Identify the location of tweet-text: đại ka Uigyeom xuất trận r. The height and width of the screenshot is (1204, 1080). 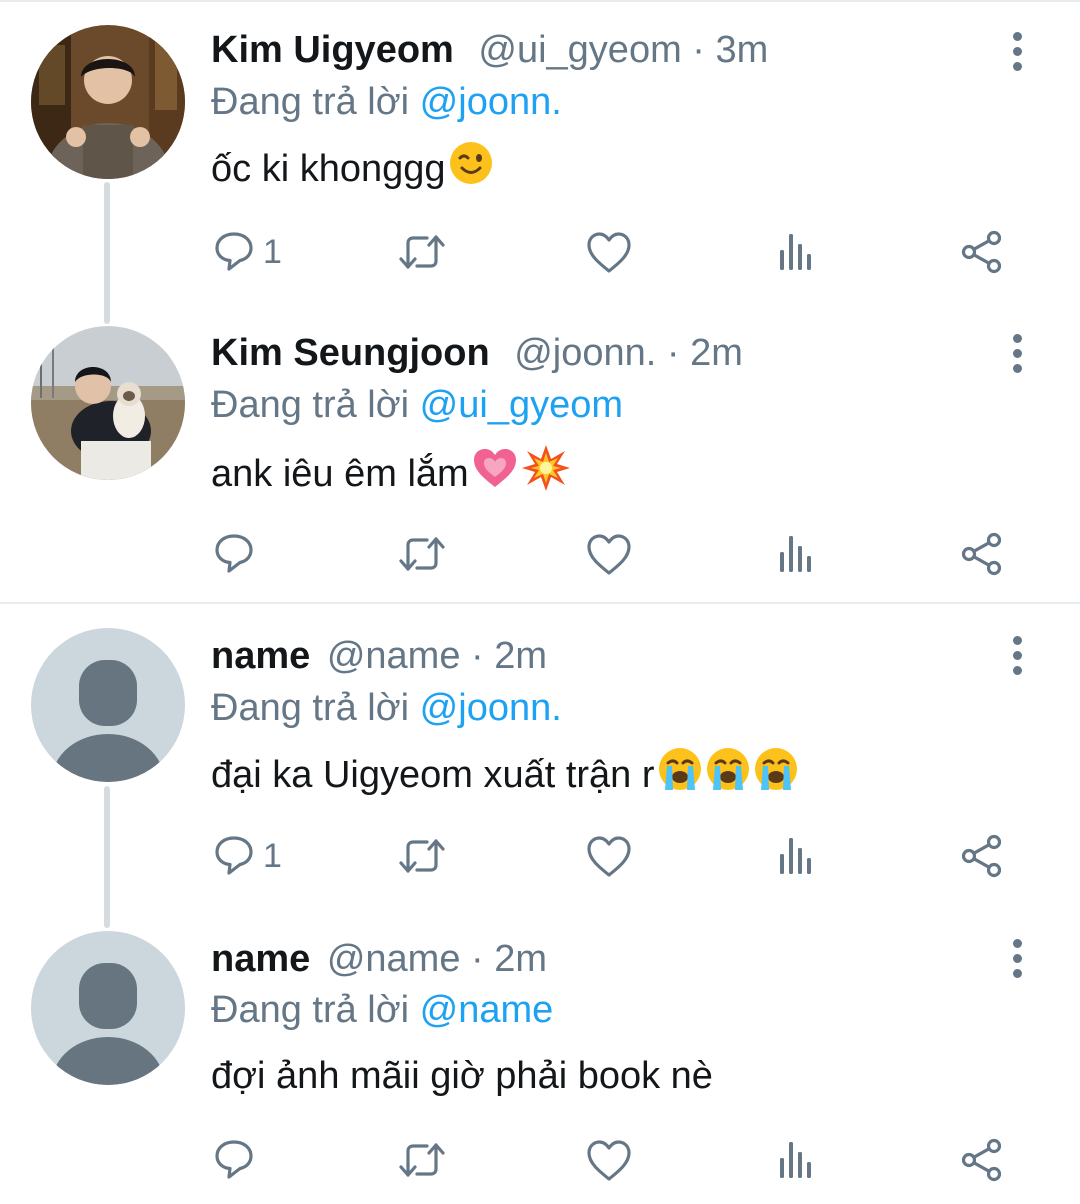
(505, 774).